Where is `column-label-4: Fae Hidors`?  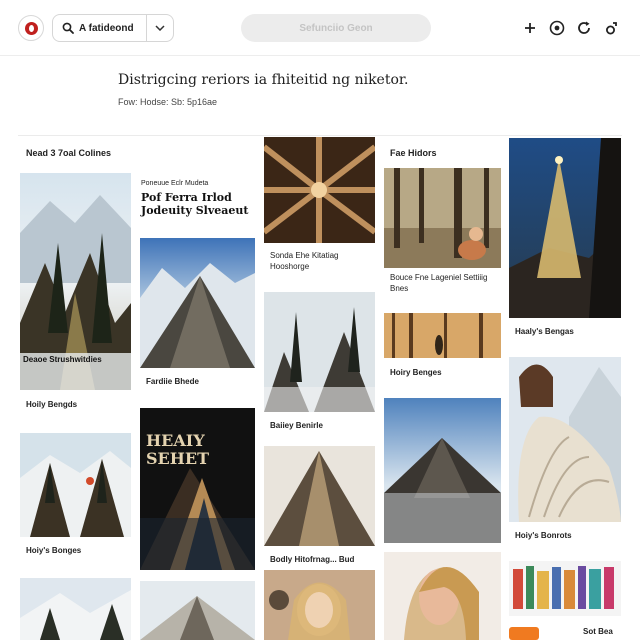
column-label-4: Fae Hidors is located at coordinates (413, 153).